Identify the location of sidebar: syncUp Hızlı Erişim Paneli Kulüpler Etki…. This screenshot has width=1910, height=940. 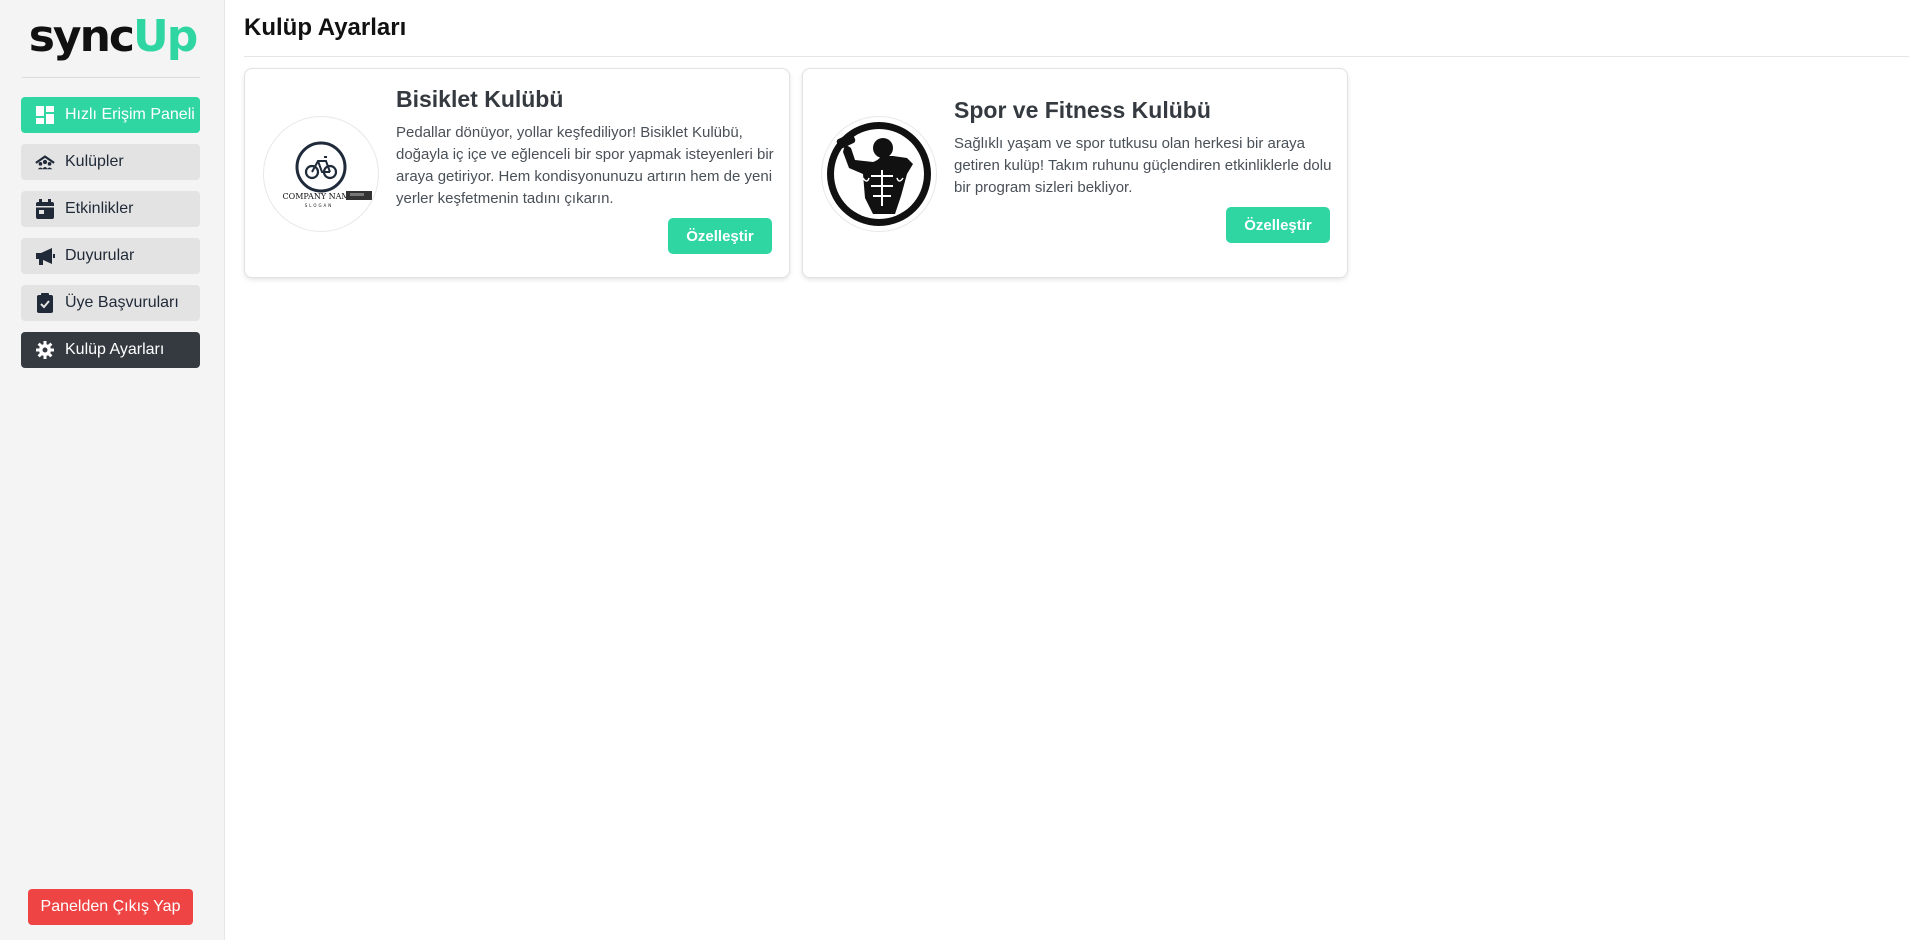
(112, 470).